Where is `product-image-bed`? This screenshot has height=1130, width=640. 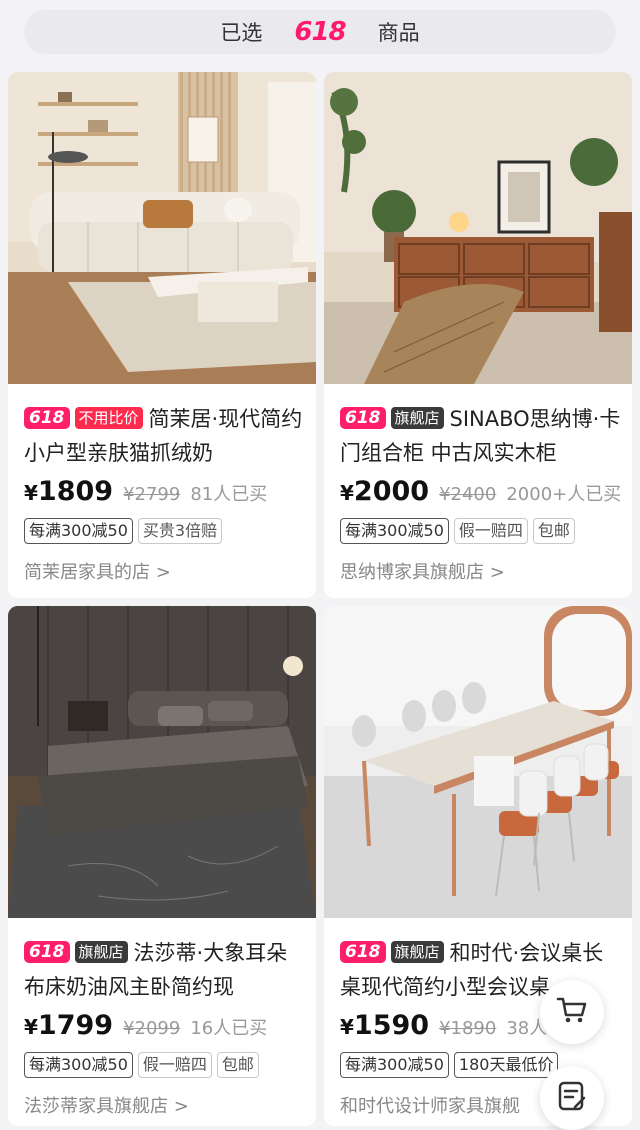
product-image-bed is located at coordinates (162, 762).